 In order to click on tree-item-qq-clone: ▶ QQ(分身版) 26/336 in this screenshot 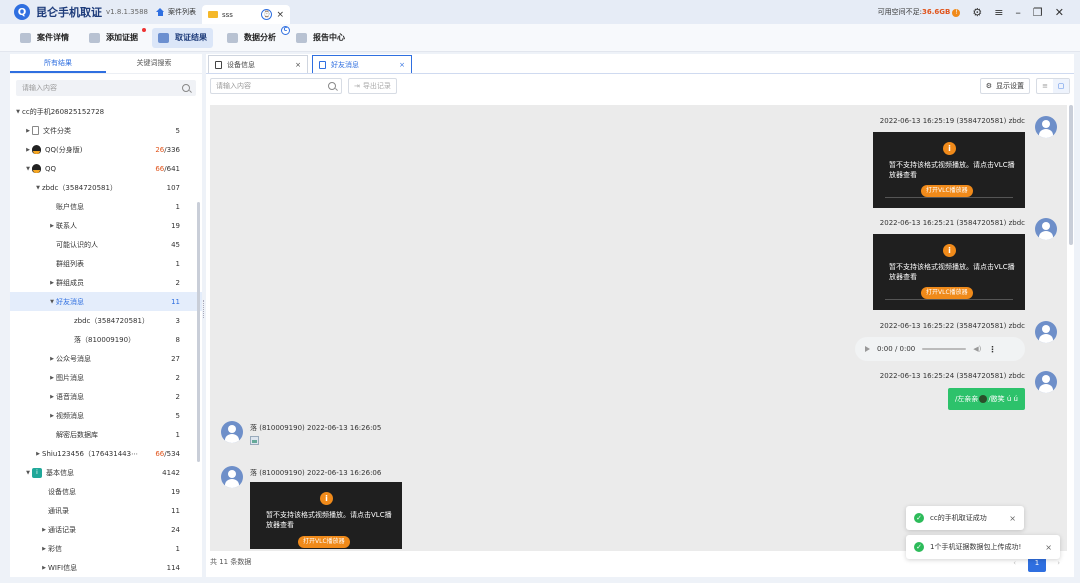, I will do `click(106, 149)`.